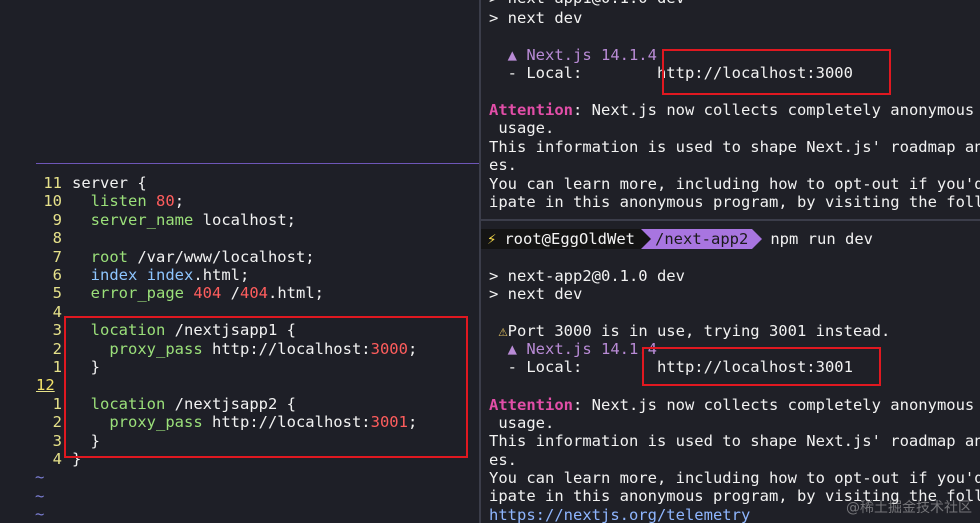 The image size is (980, 523). Describe the element at coordinates (52, 201) in the screenshot. I see `line-number: 10` at that location.